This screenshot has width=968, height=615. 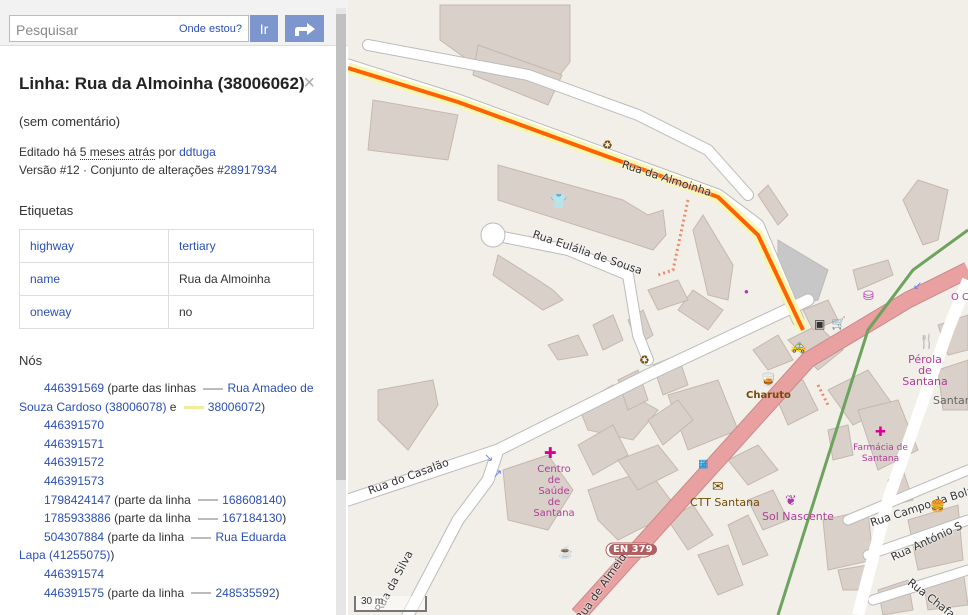 I want to click on poi-label-oc: O C, so click(x=959, y=297).